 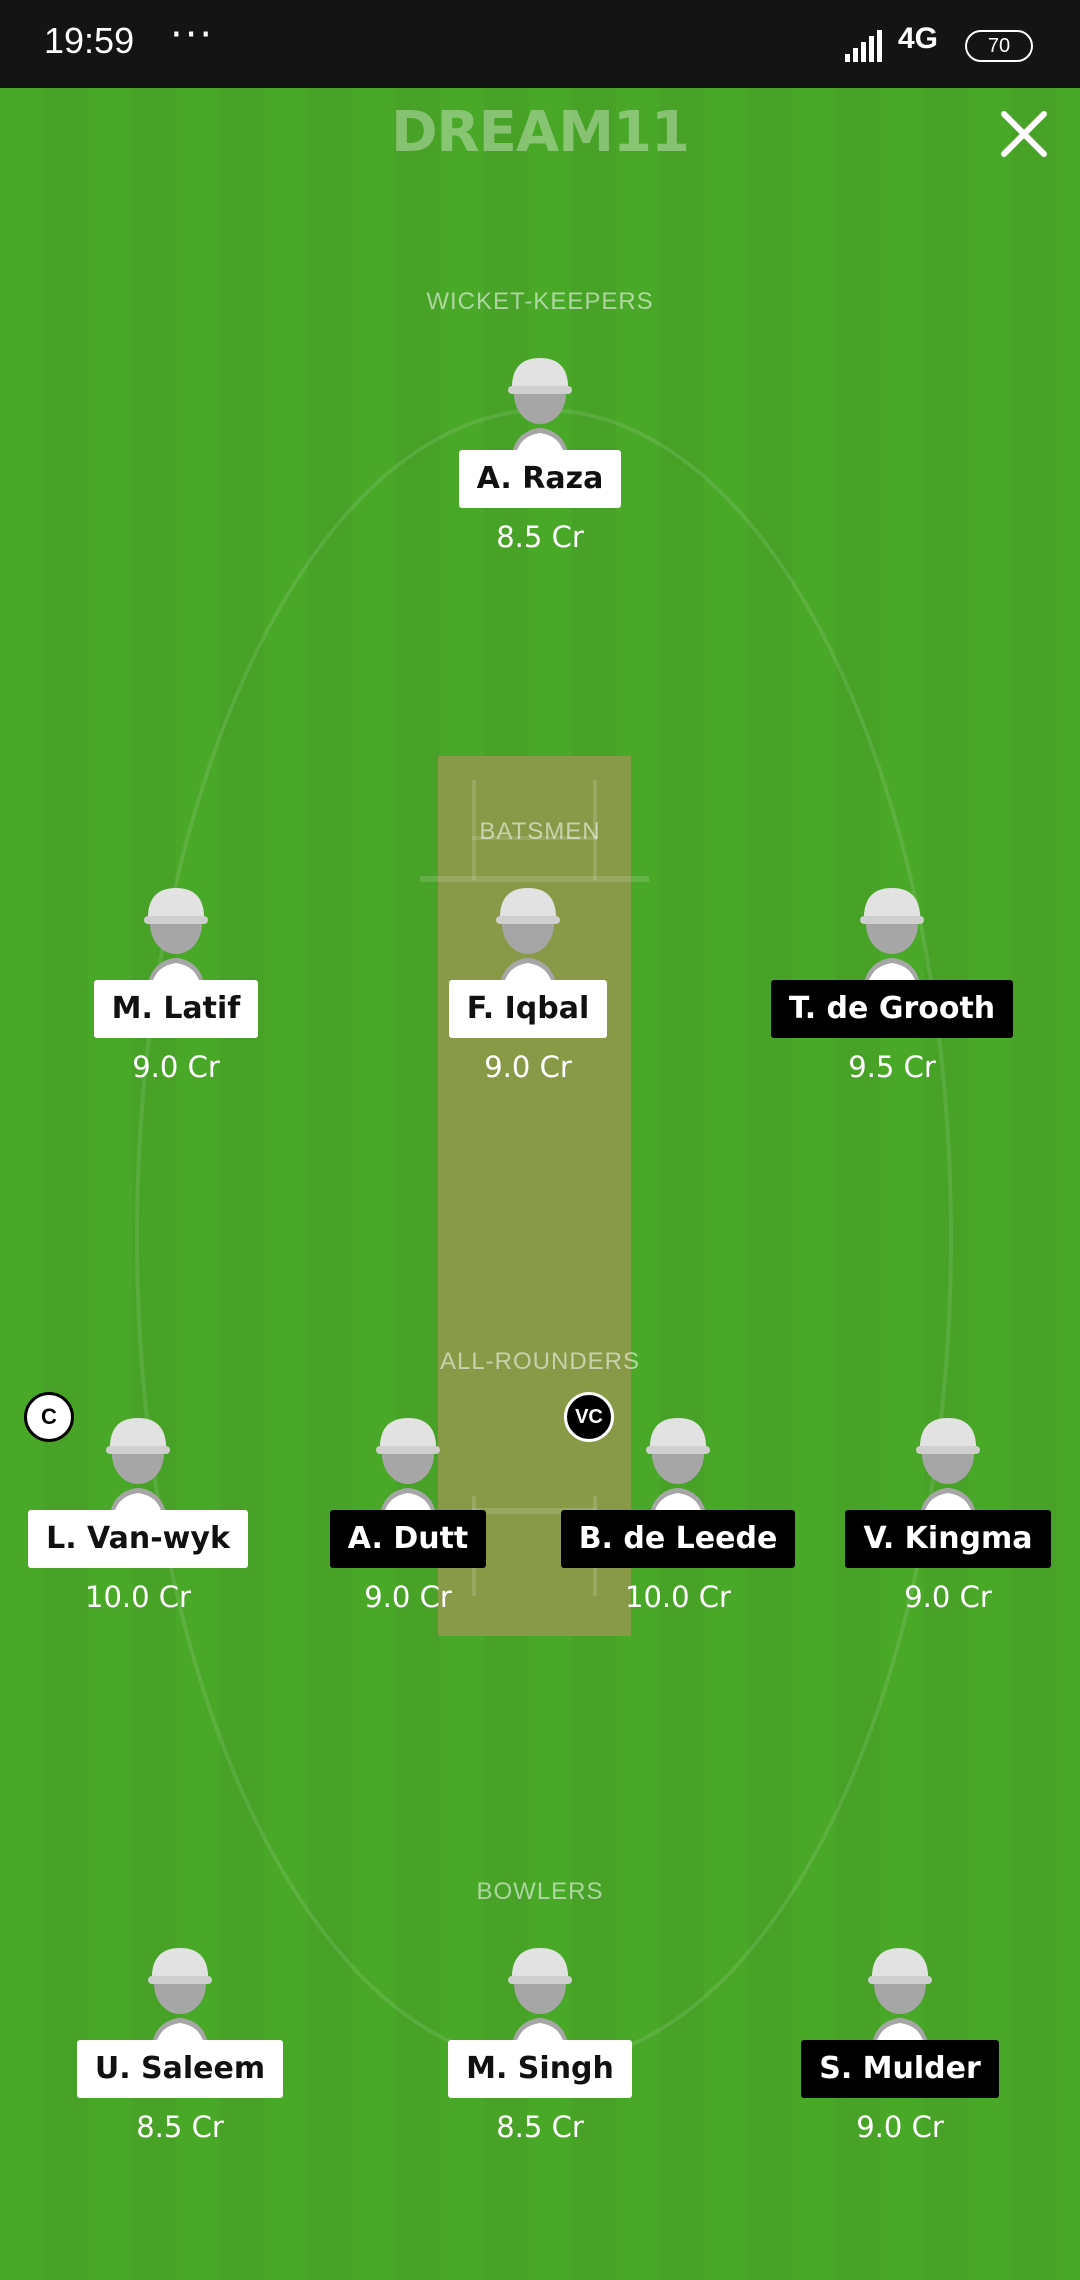 I want to click on player-card-bowl3: S. Mulder 9.0 Cr, so click(x=900, y=2042).